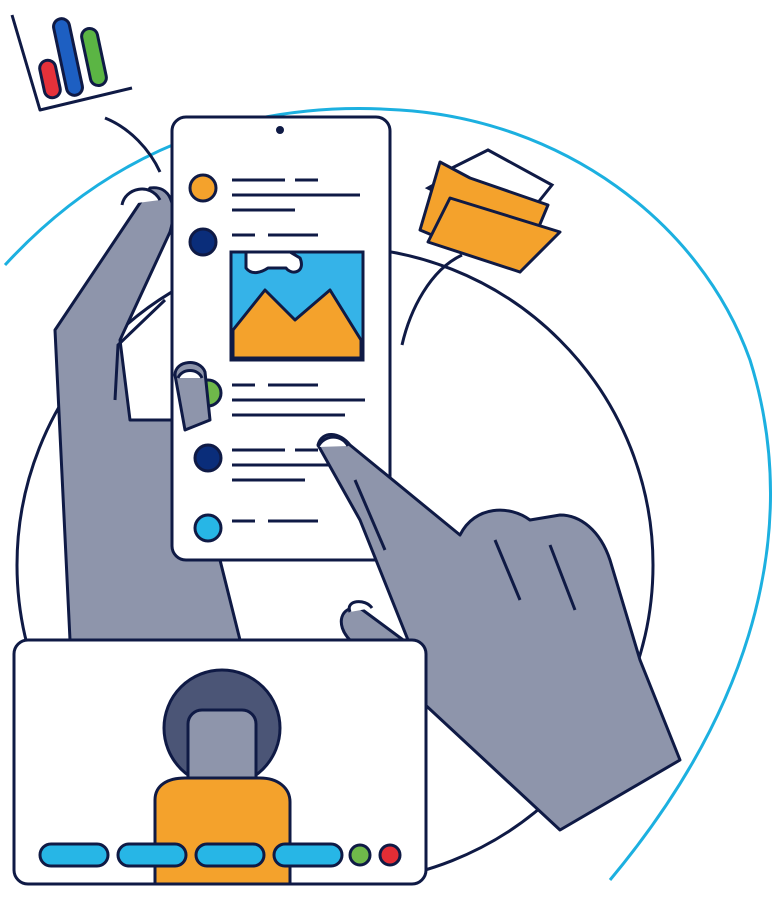 This screenshot has height=902, width=779. Describe the element at coordinates (280, 130) in the screenshot. I see `phone-camera` at that location.